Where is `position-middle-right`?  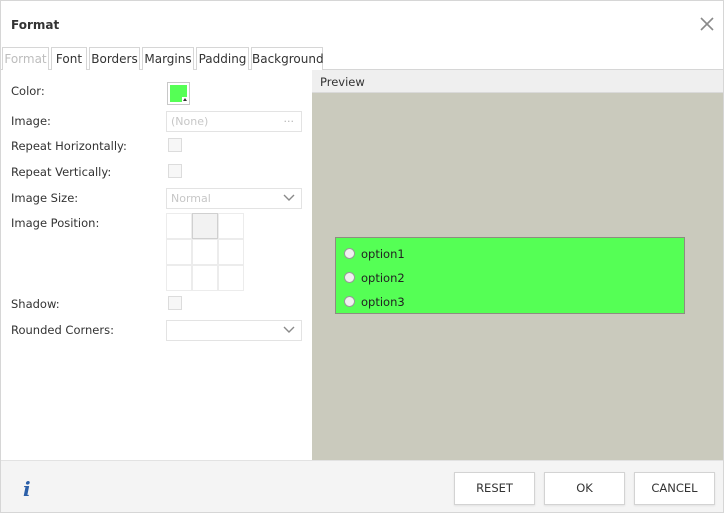
position-middle-right is located at coordinates (231, 252).